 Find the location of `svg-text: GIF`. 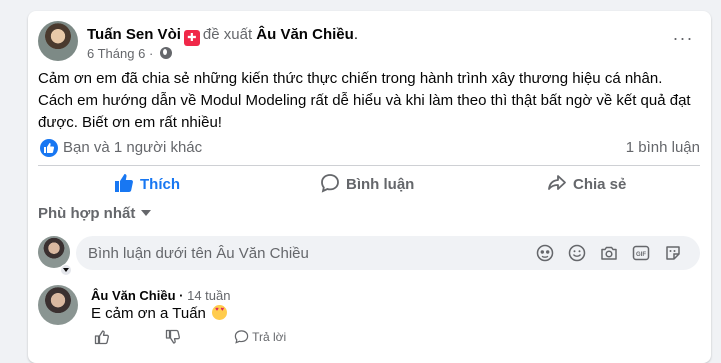

svg-text: GIF is located at coordinates (641, 255).